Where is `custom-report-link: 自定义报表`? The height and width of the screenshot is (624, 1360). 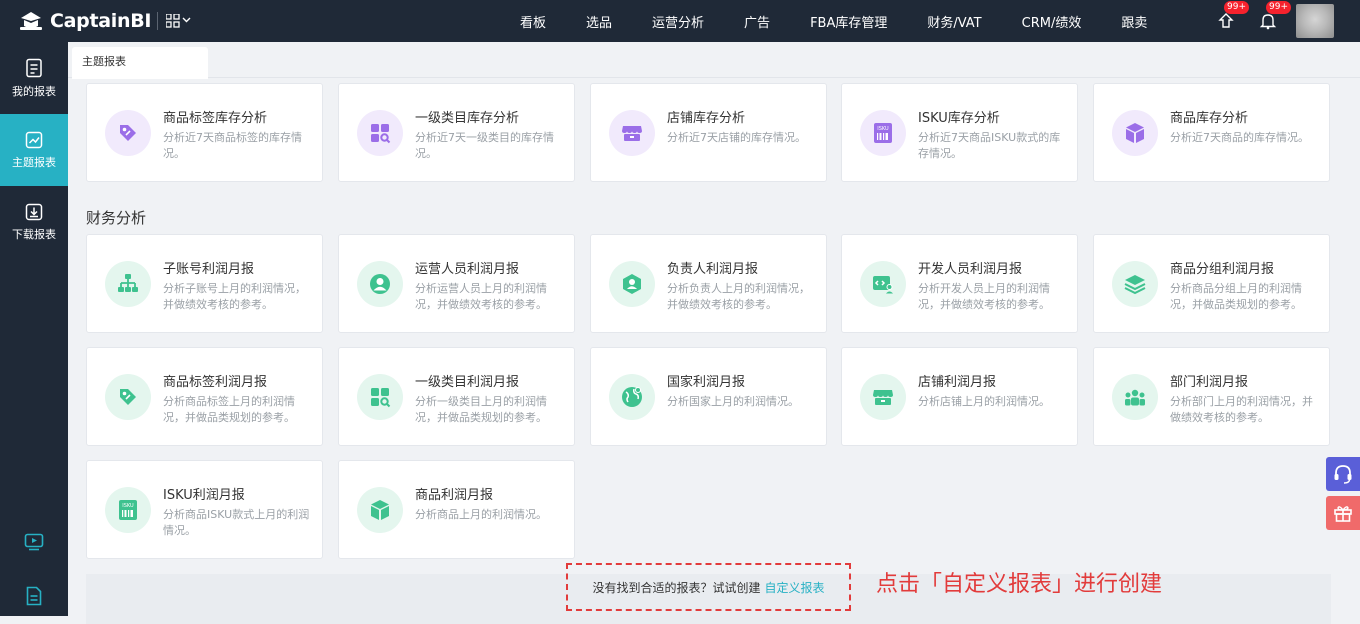 custom-report-link: 自定义报表 is located at coordinates (795, 587).